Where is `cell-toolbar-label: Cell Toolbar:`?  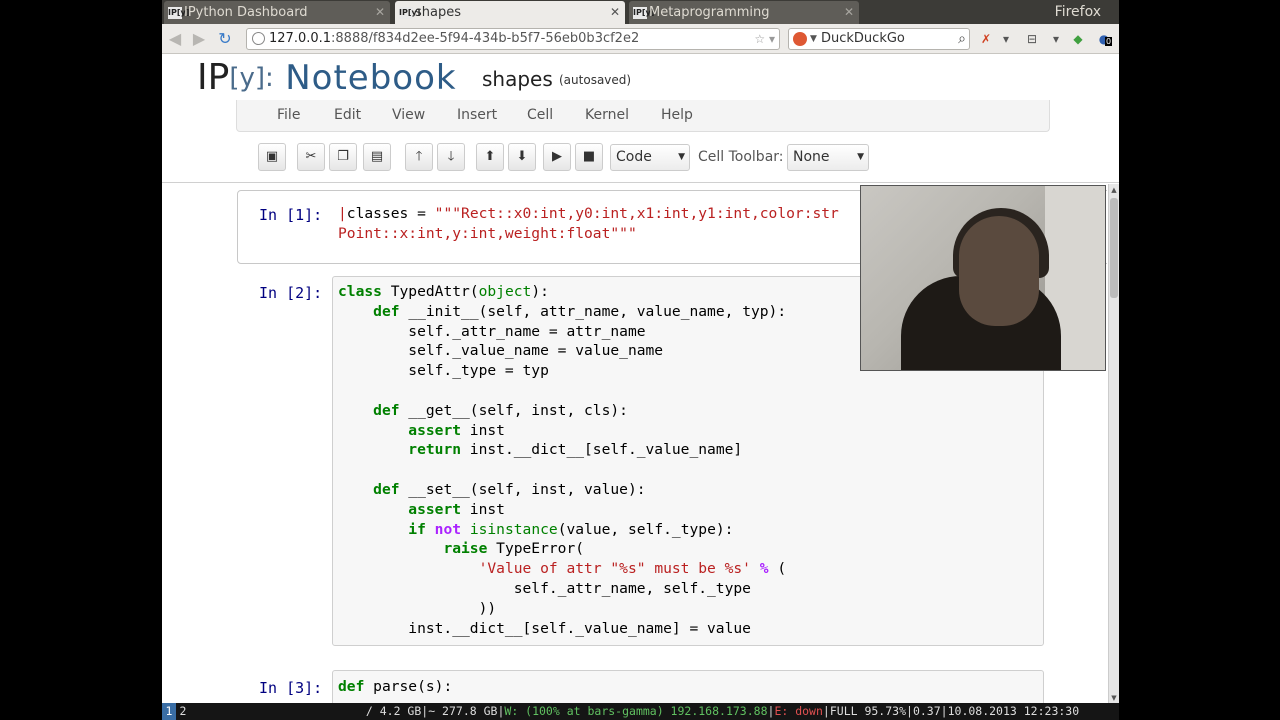
cell-toolbar-label: Cell Toolbar: is located at coordinates (741, 157).